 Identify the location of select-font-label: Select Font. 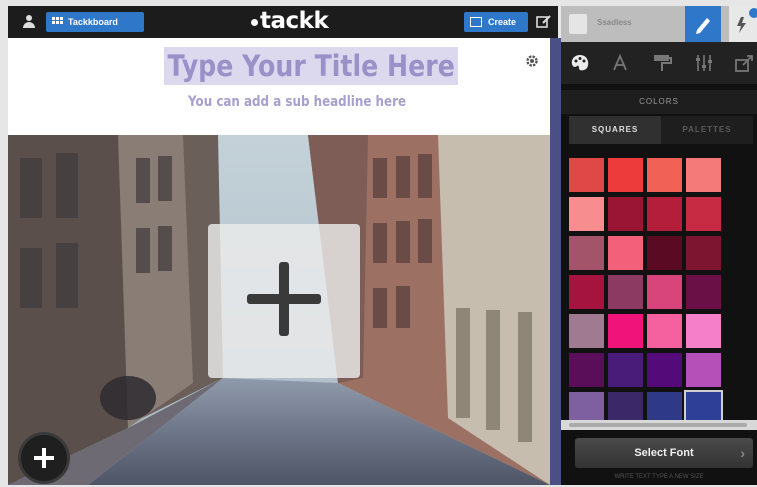
(664, 453).